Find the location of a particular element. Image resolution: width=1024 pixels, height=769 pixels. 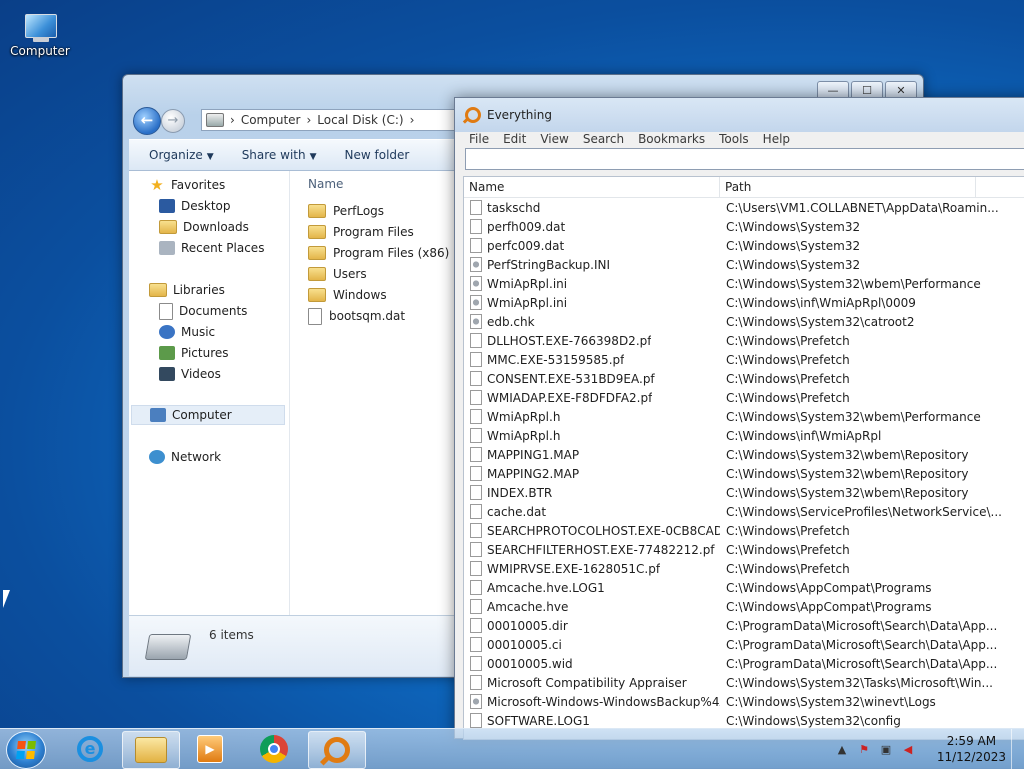

result-name: DLLHOST.EXE-766398D2.pf is located at coordinates (569, 340).